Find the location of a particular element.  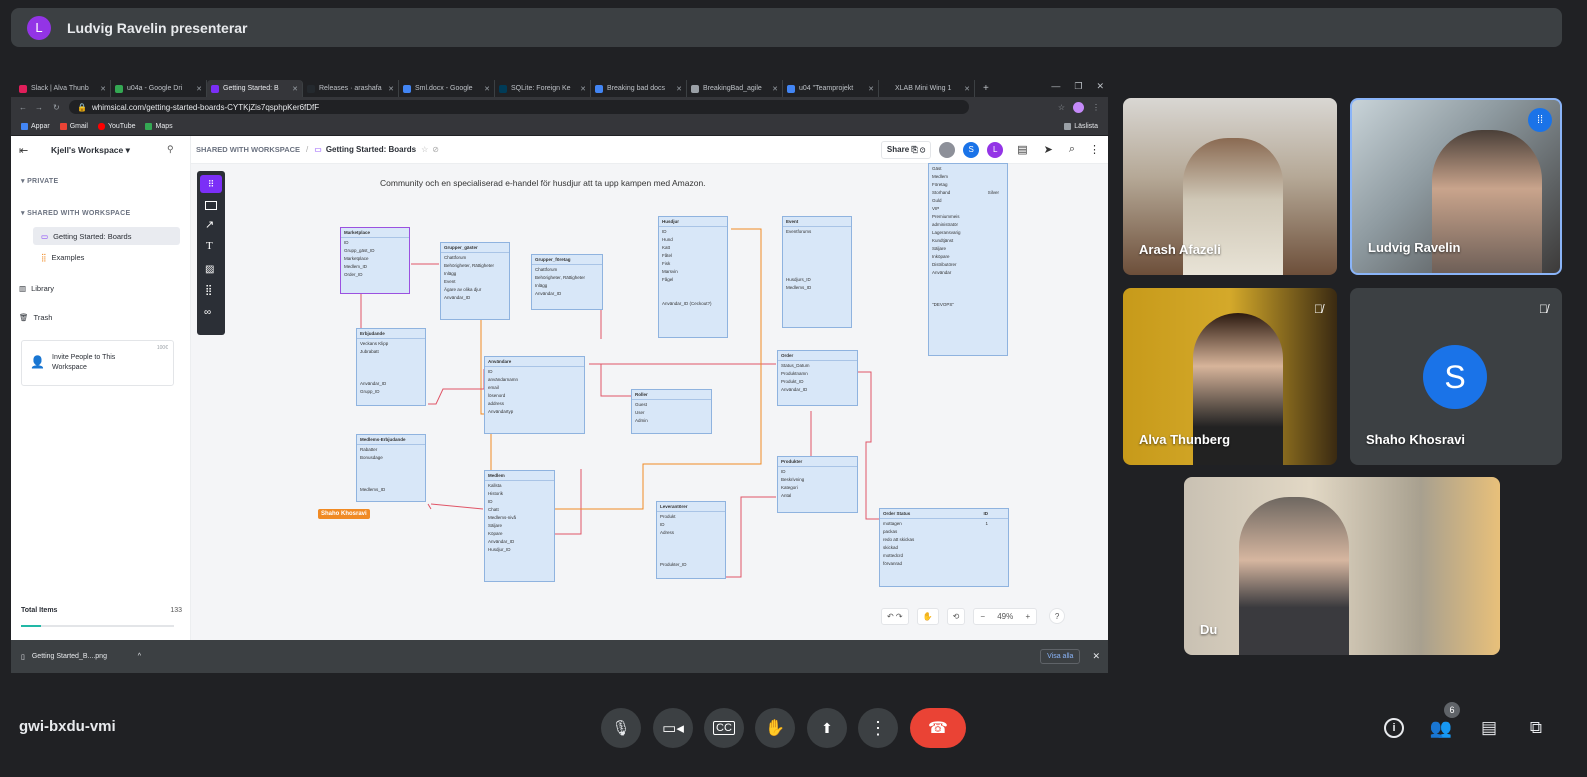

shared-section: ▾ SHARED WITH WORKSPACE is located at coordinates (75, 213).